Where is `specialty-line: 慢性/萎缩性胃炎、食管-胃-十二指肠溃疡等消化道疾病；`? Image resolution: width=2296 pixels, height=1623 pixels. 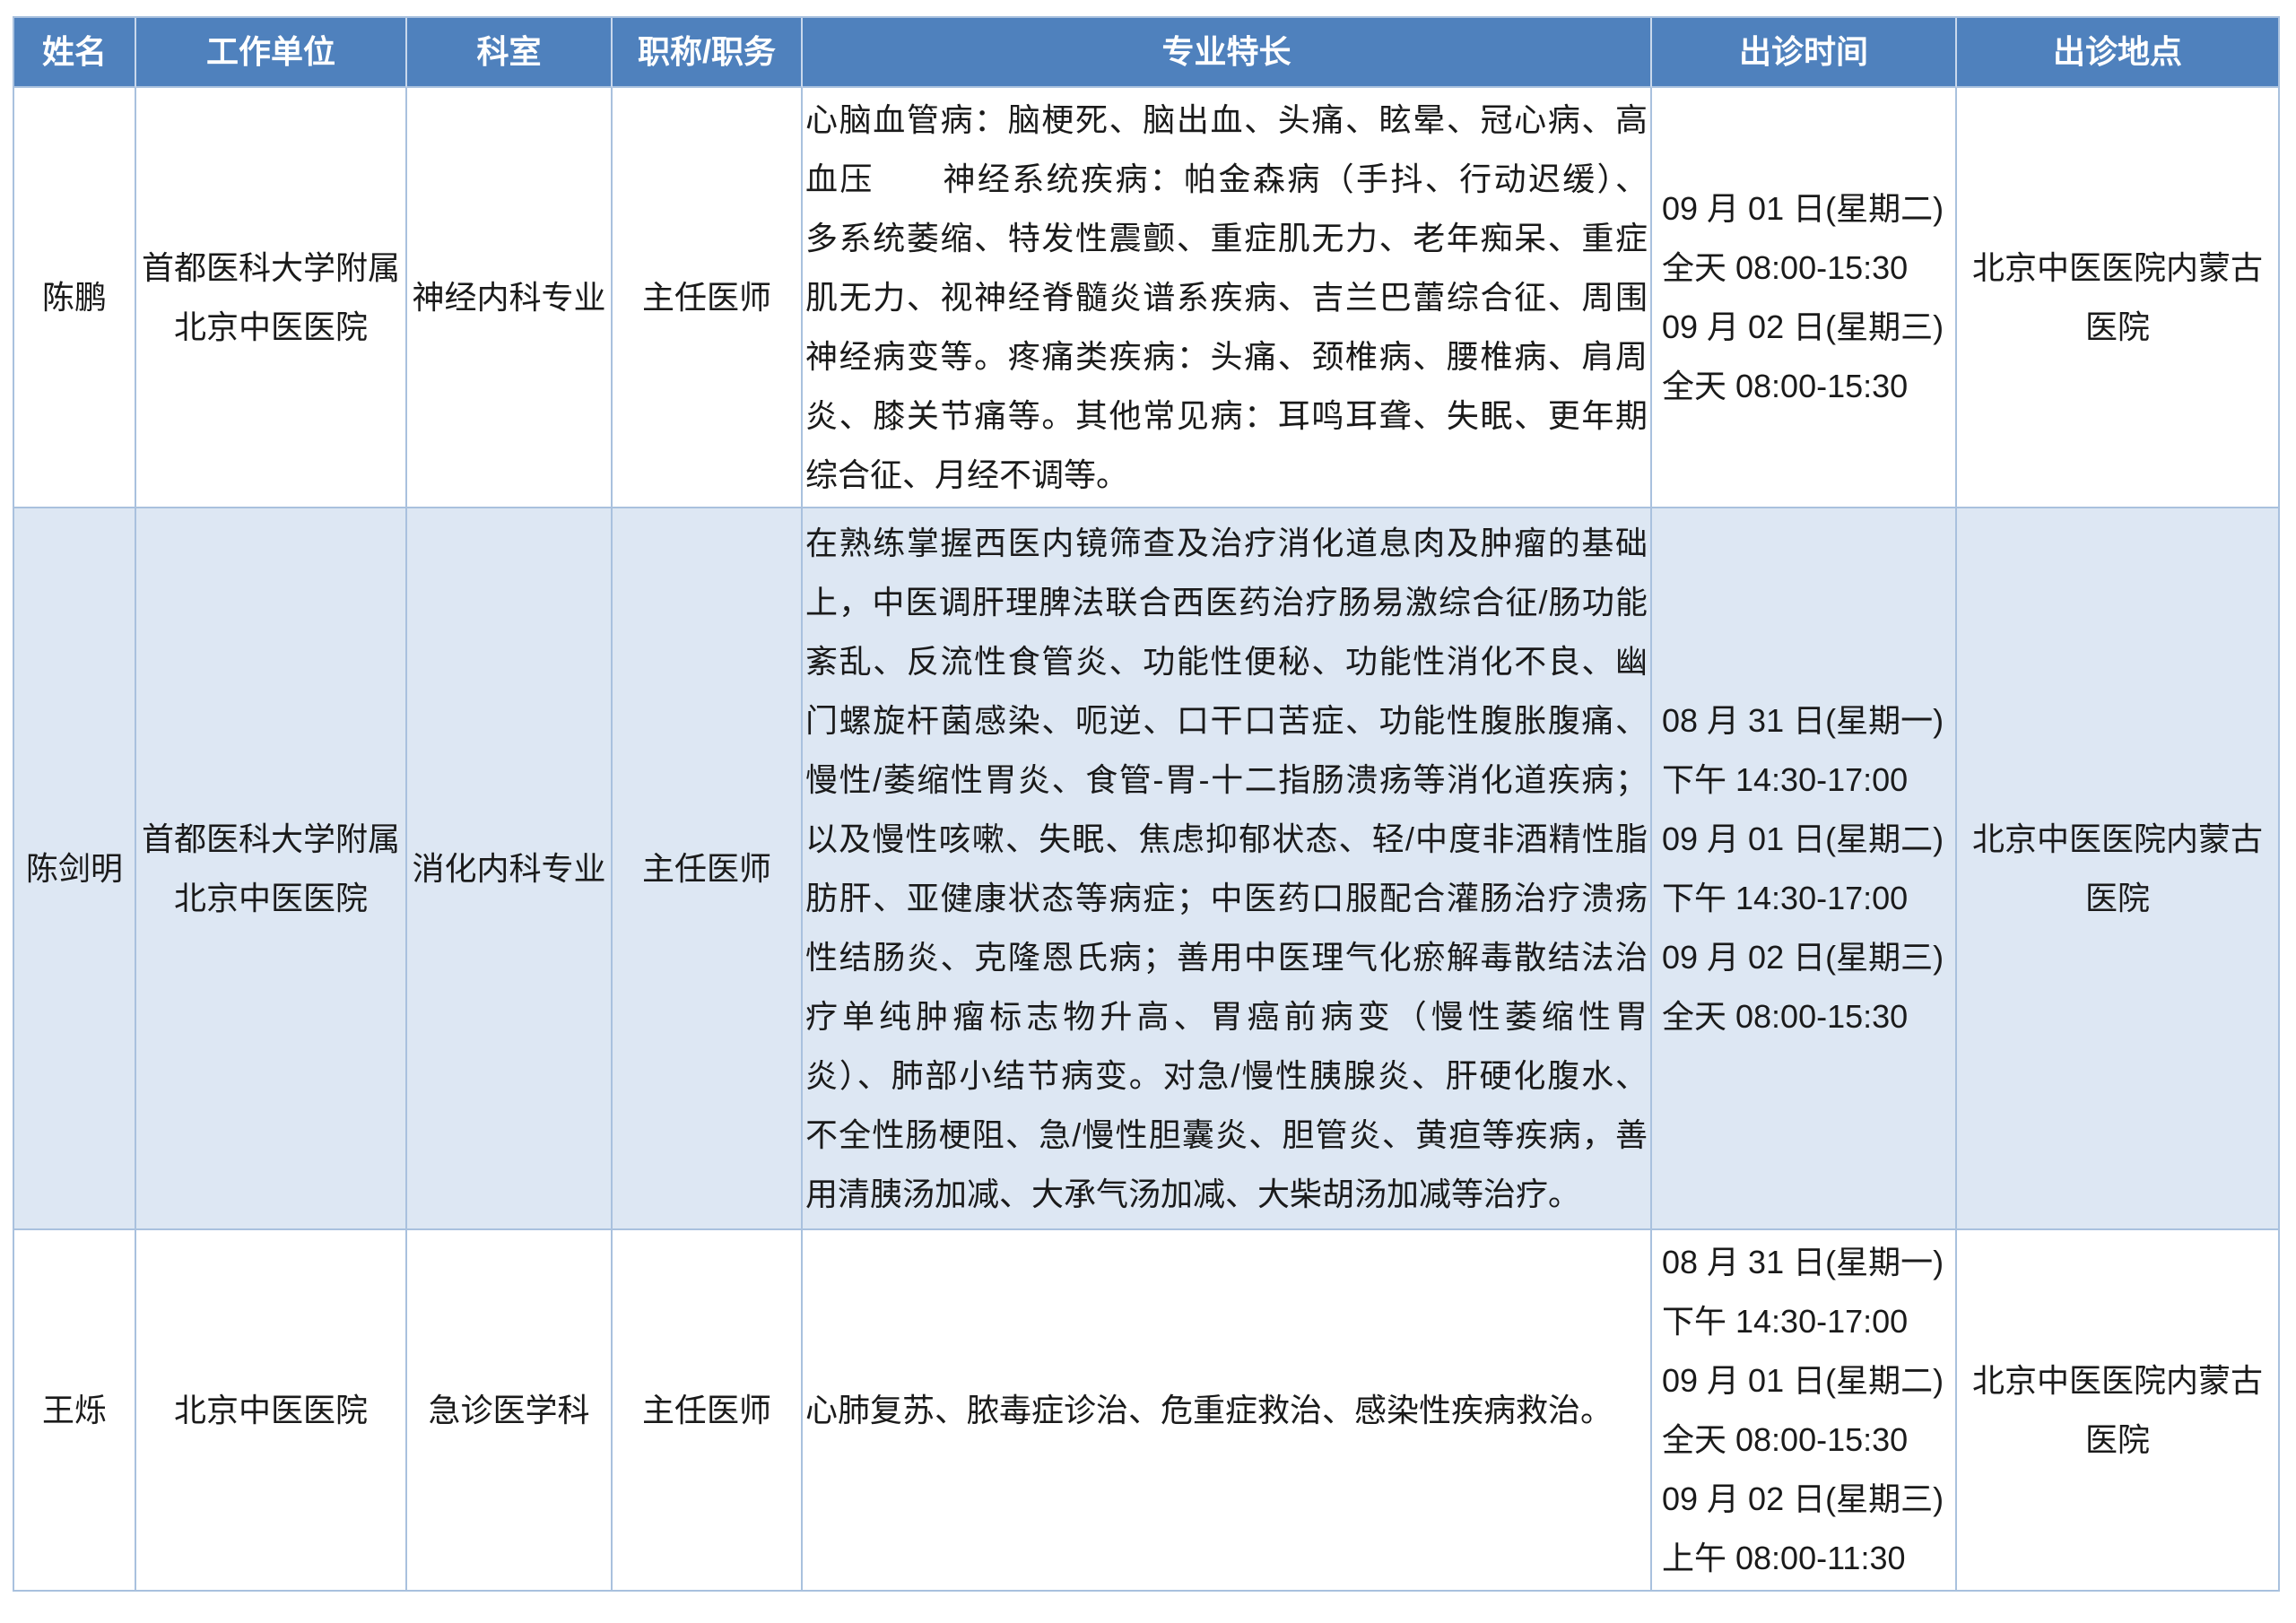 specialty-line: 慢性/萎缩性胃炎、食管-胃-十二指肠溃疡等消化道疾病； is located at coordinates (1226, 779).